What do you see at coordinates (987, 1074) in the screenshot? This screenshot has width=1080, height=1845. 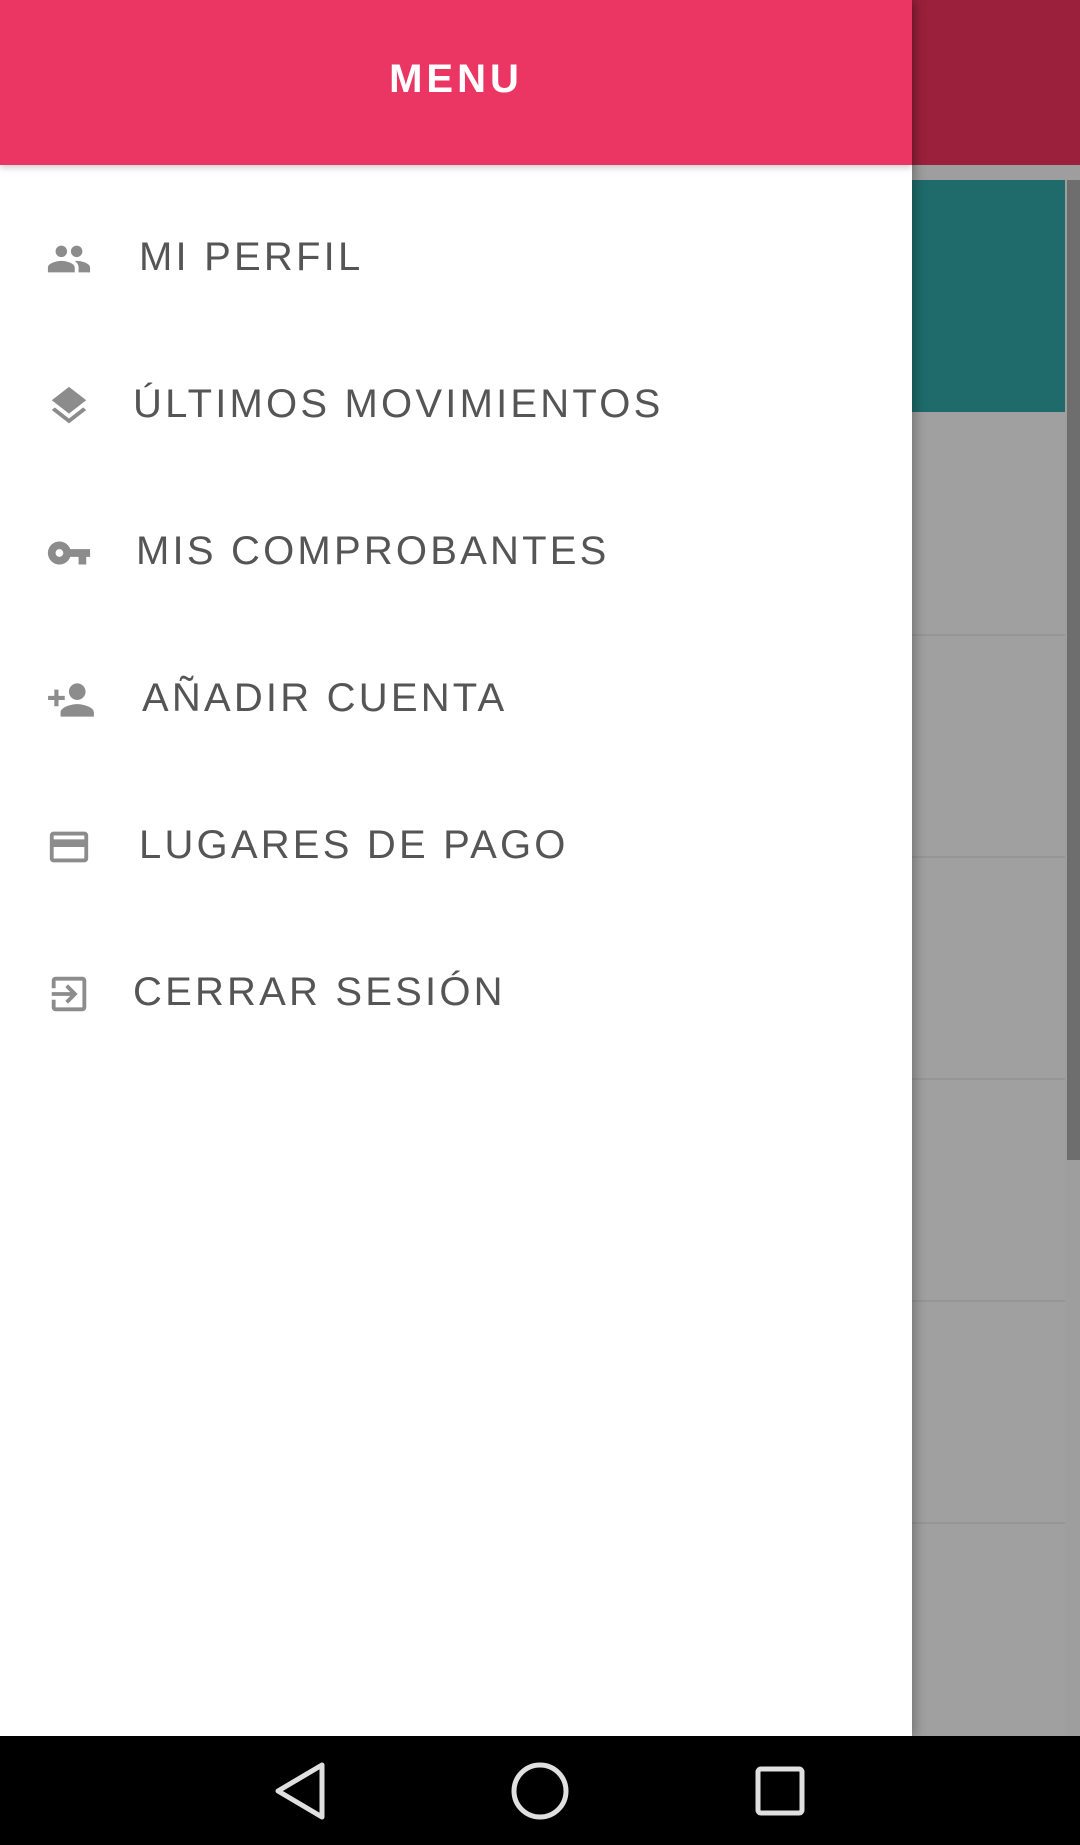 I see `background-list` at bounding box center [987, 1074].